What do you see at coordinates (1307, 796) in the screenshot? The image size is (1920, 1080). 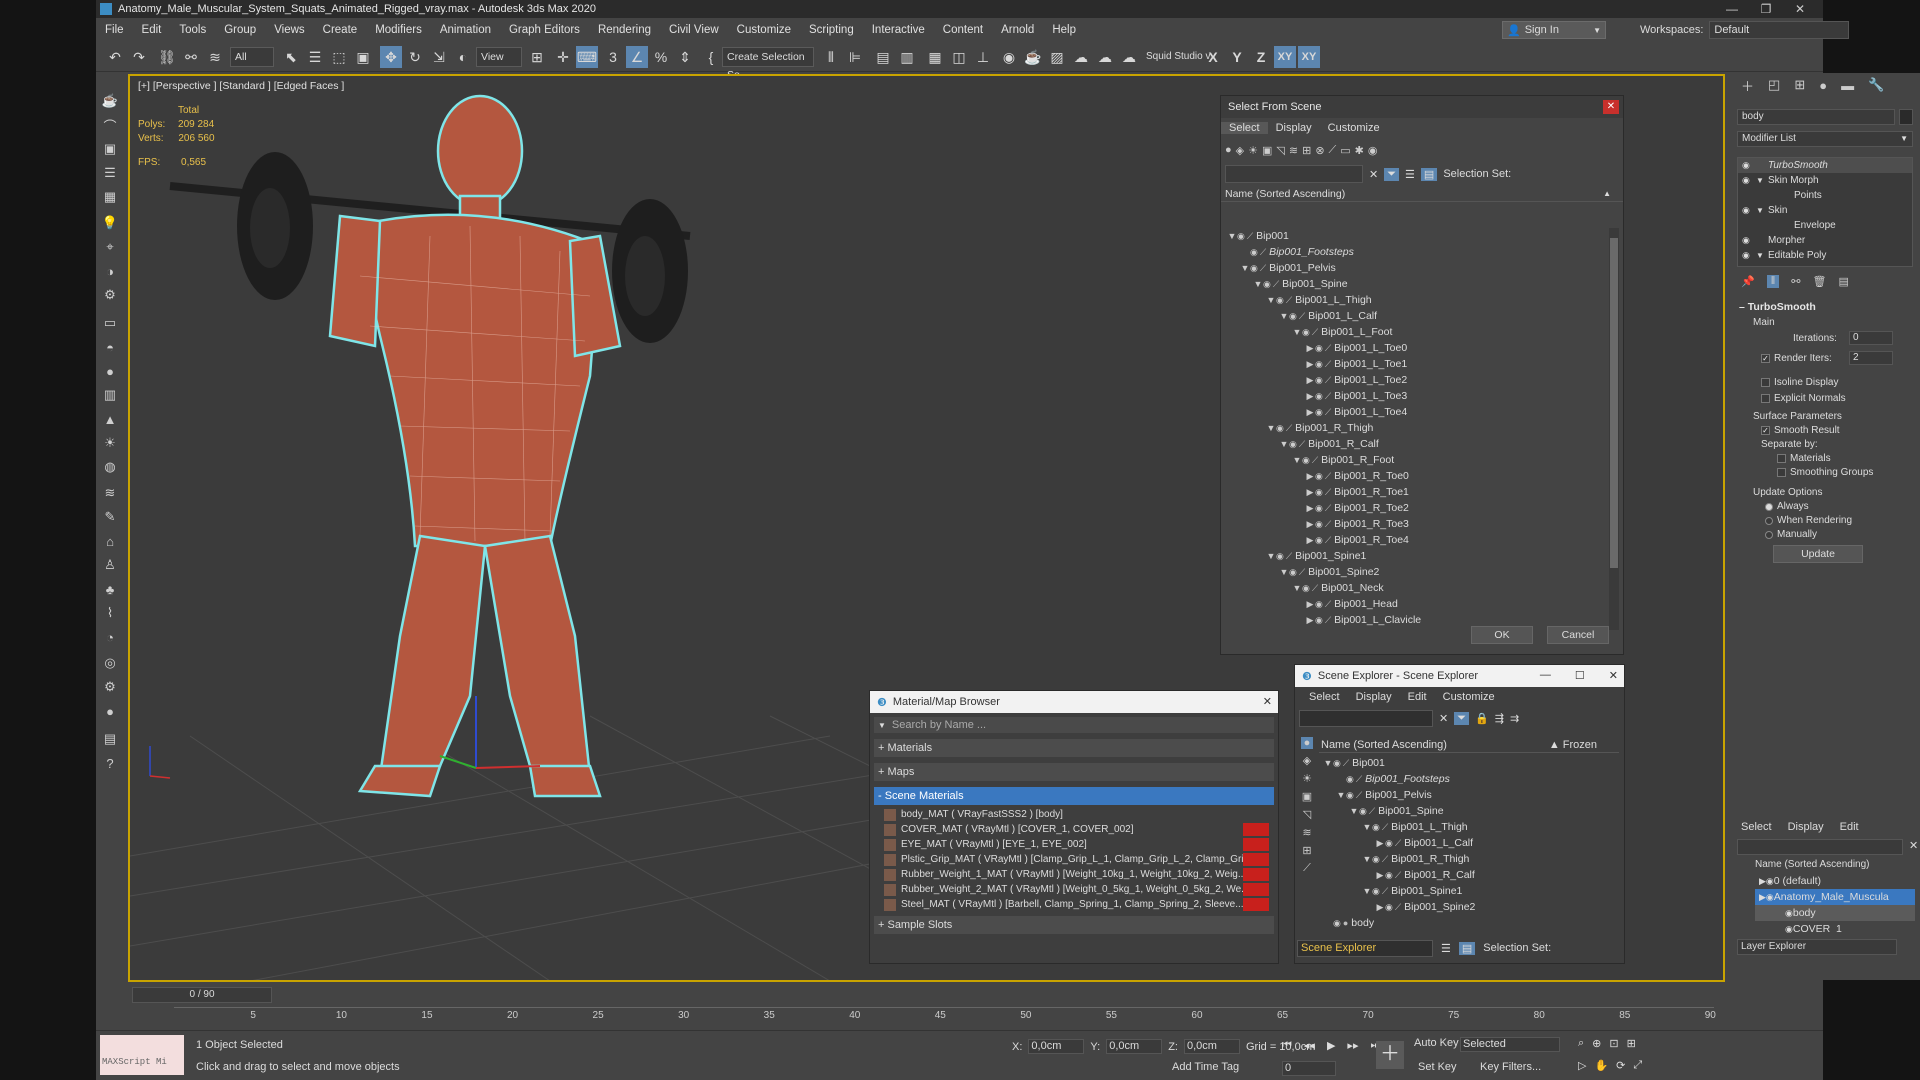 I see `display-cameras-icon: ▣` at bounding box center [1307, 796].